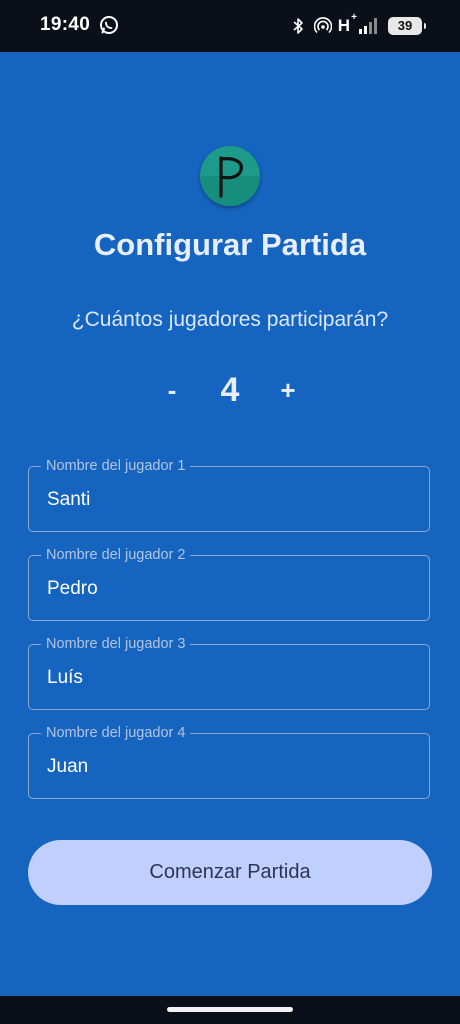 The height and width of the screenshot is (1024, 460). What do you see at coordinates (116, 466) in the screenshot?
I see `player-1-label: Nombre del jugador 1` at bounding box center [116, 466].